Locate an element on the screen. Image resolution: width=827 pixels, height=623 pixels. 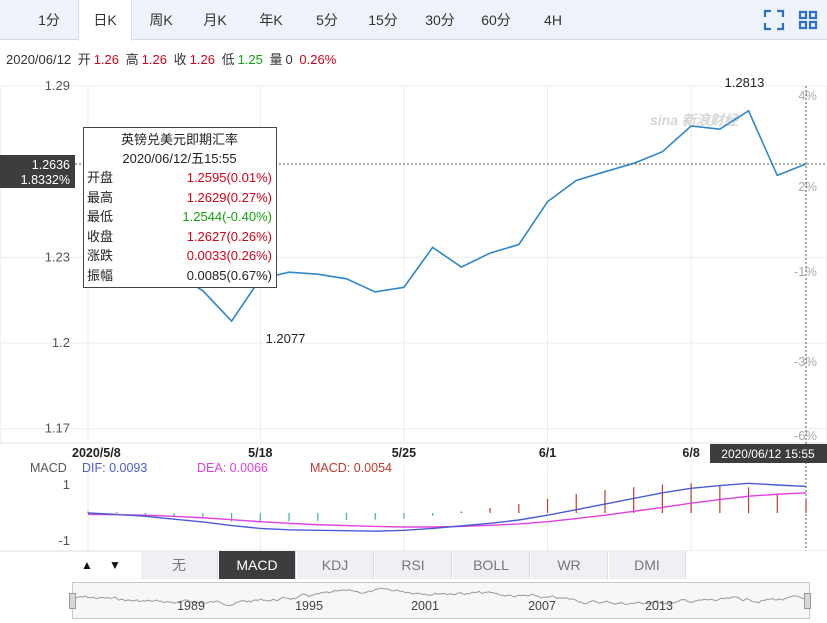
tooltip-row-value: 0.0033(0.26%) is located at coordinates (229, 255).